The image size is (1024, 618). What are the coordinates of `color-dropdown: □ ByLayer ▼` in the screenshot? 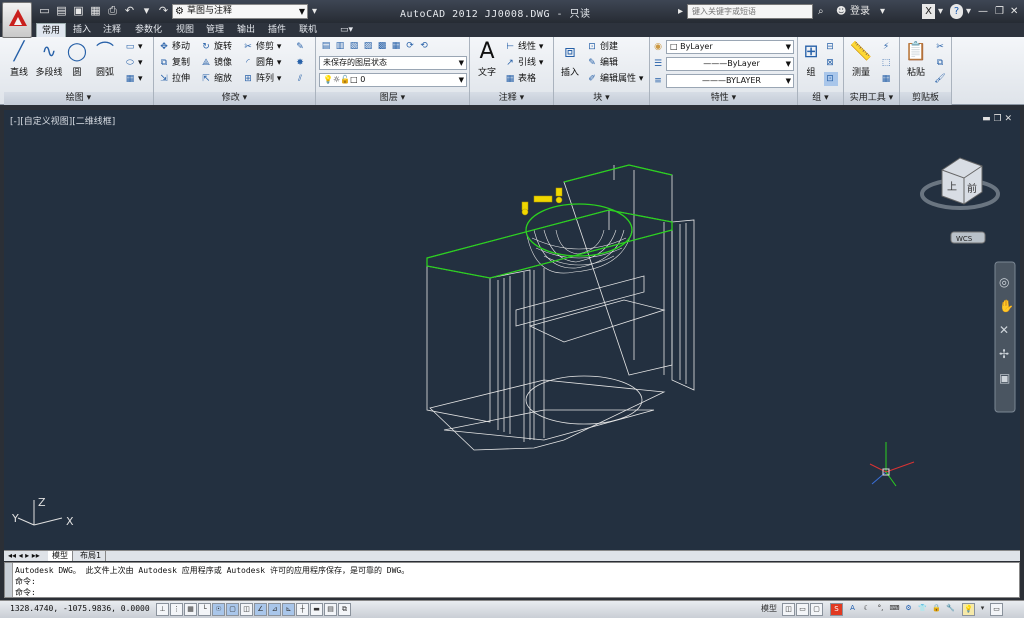 It's located at (730, 47).